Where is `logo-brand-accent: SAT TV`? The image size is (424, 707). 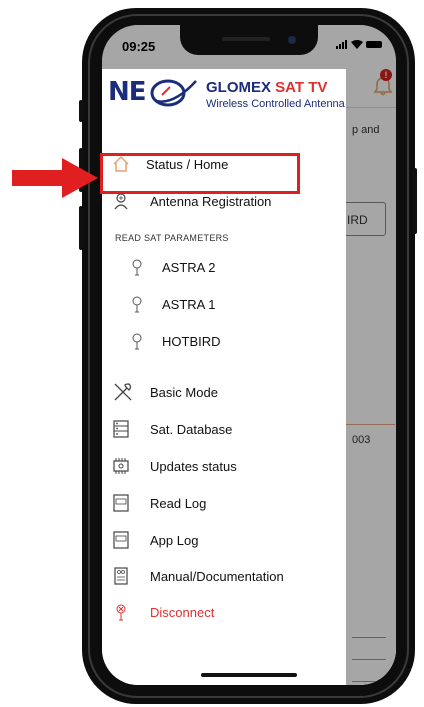 logo-brand-accent: SAT TV is located at coordinates (301, 87).